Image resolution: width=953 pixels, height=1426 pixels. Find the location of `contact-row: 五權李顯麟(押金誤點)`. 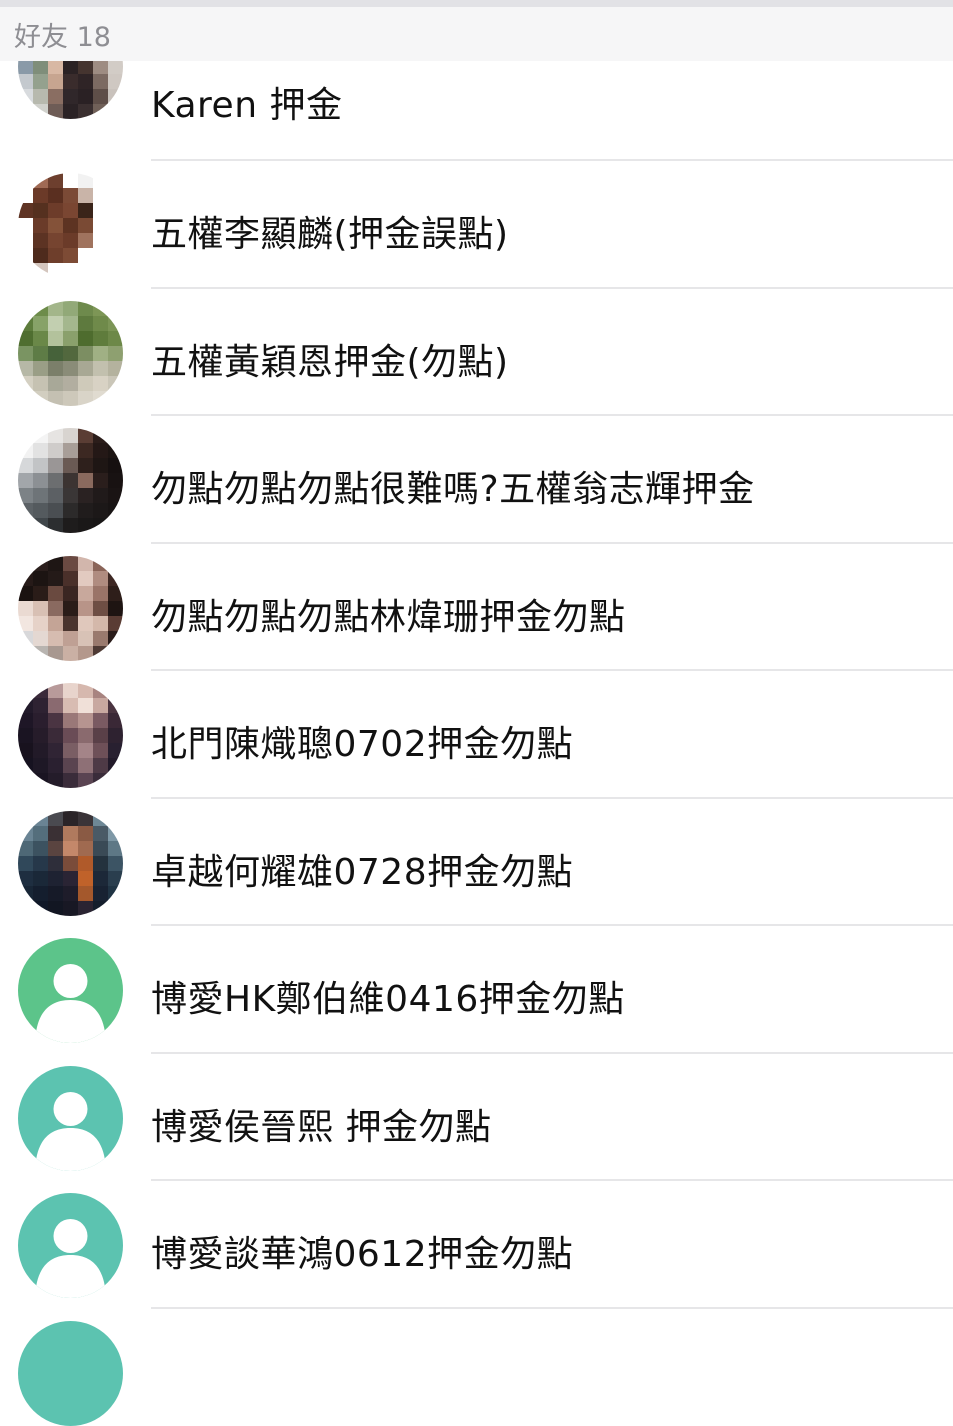

contact-row: 五權李顯麟(押金誤點) is located at coordinates (476, 225).